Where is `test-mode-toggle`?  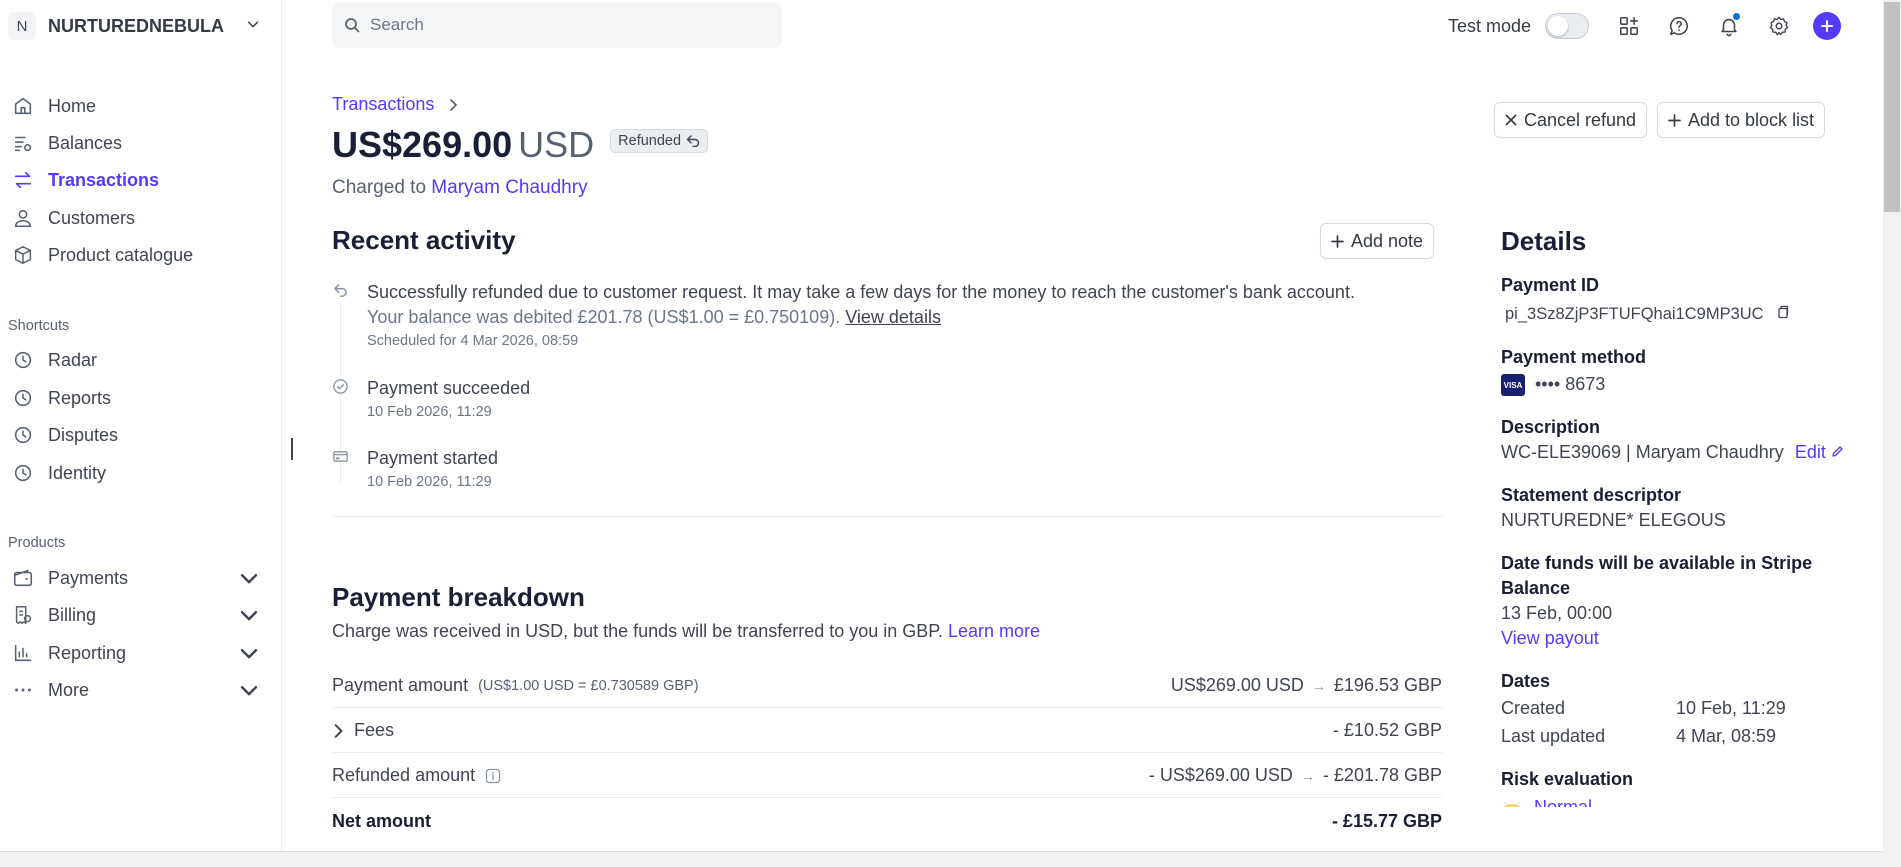
test-mode-toggle is located at coordinates (1567, 26).